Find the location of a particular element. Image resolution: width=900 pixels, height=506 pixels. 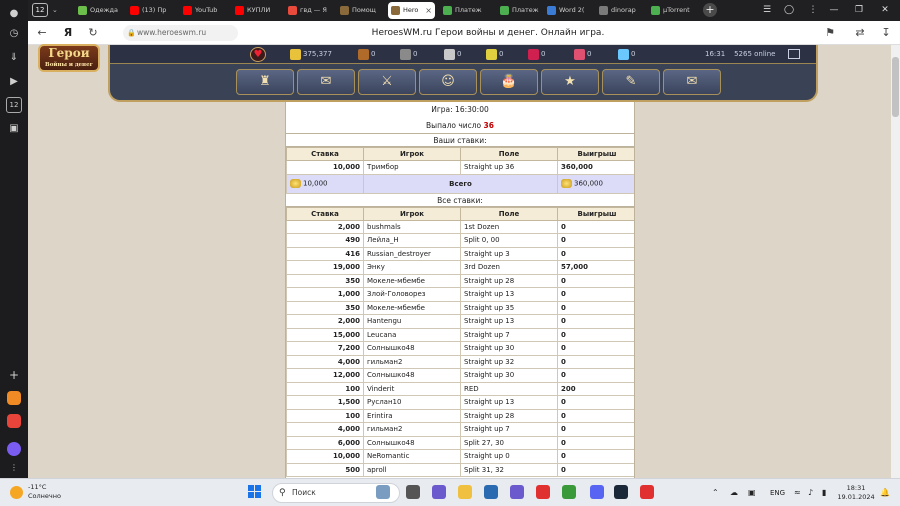

scroll-icon: ✎ is located at coordinates (631, 82).